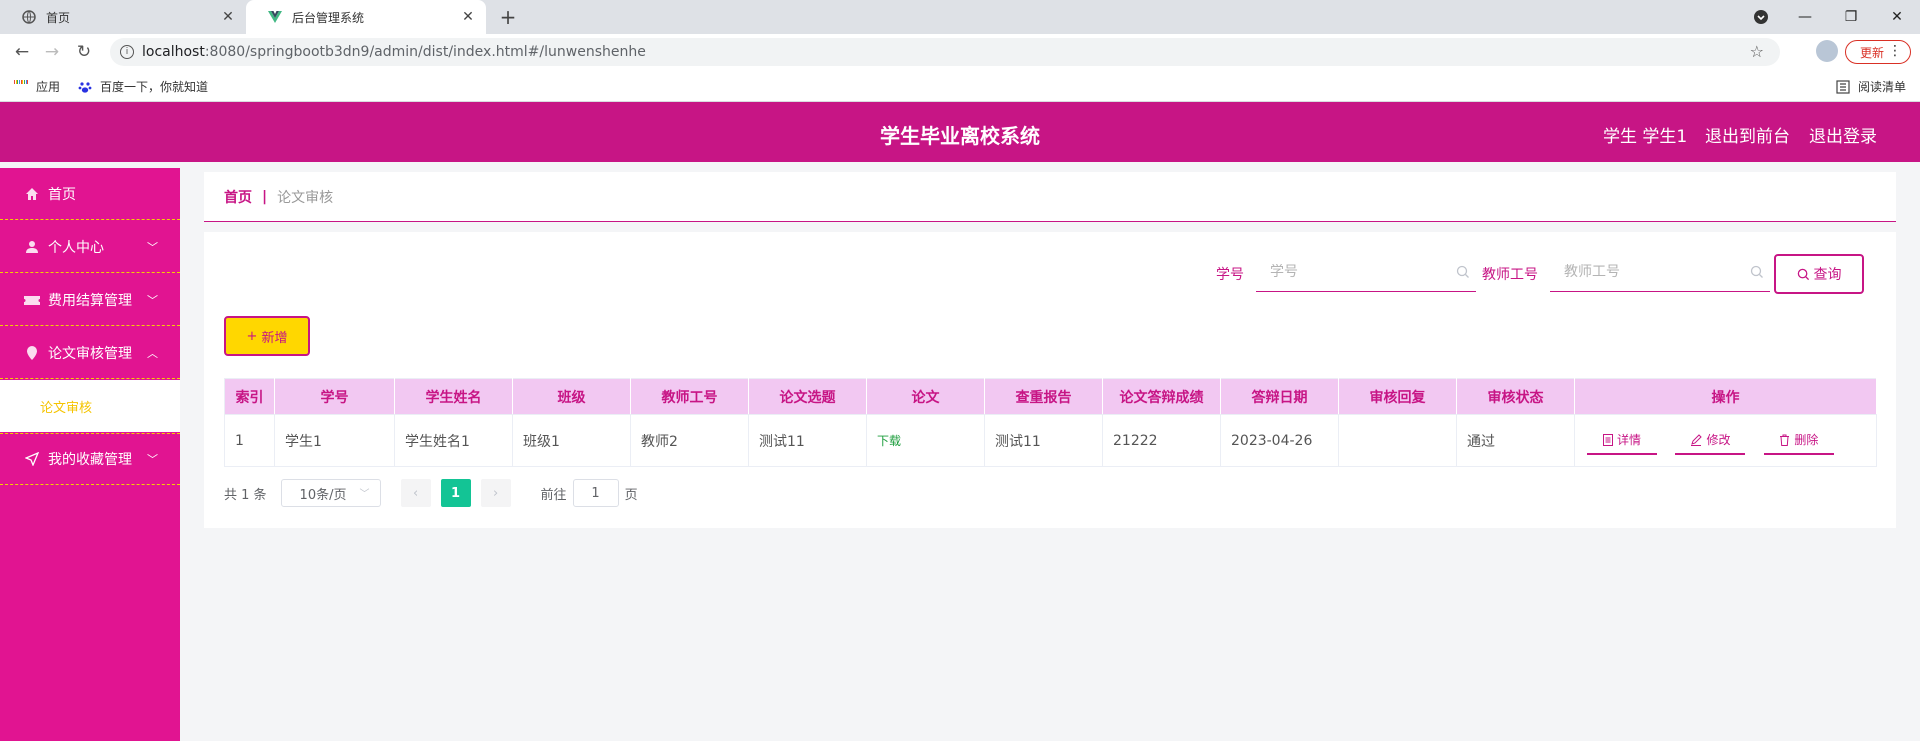 The image size is (1920, 741). I want to click on query-button: 查询, so click(1819, 274).